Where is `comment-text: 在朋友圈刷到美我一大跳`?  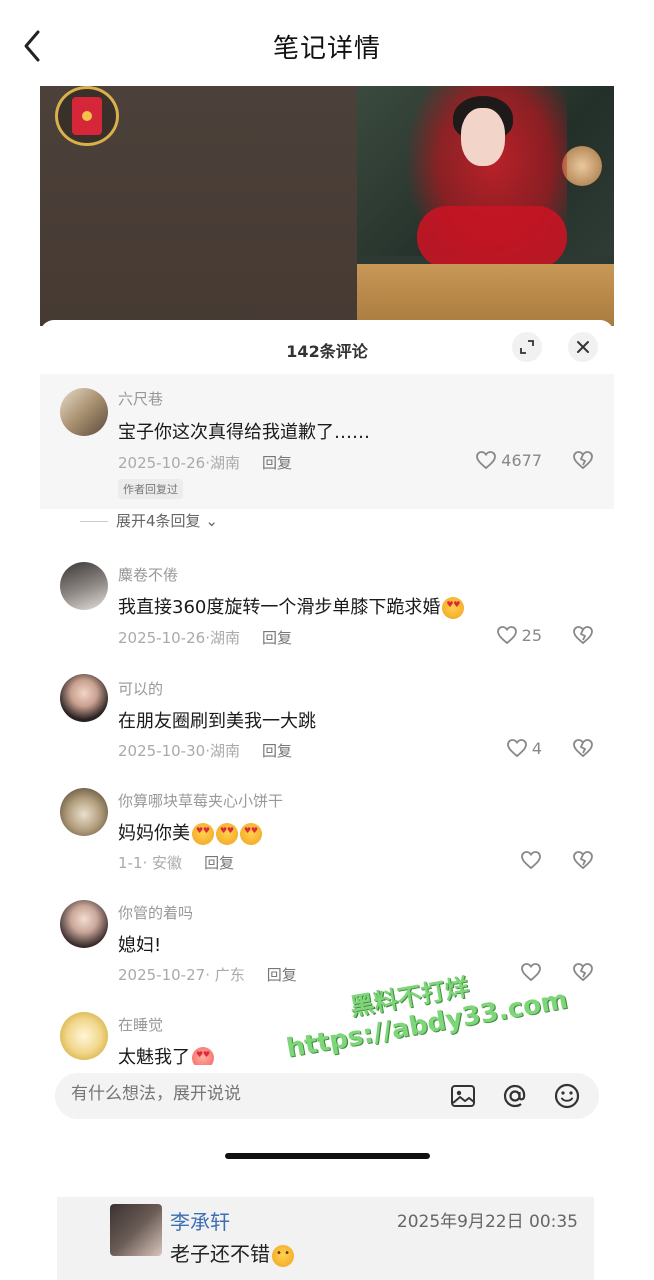
comment-text: 在朋友圈刷到美我一大跳 is located at coordinates (217, 721).